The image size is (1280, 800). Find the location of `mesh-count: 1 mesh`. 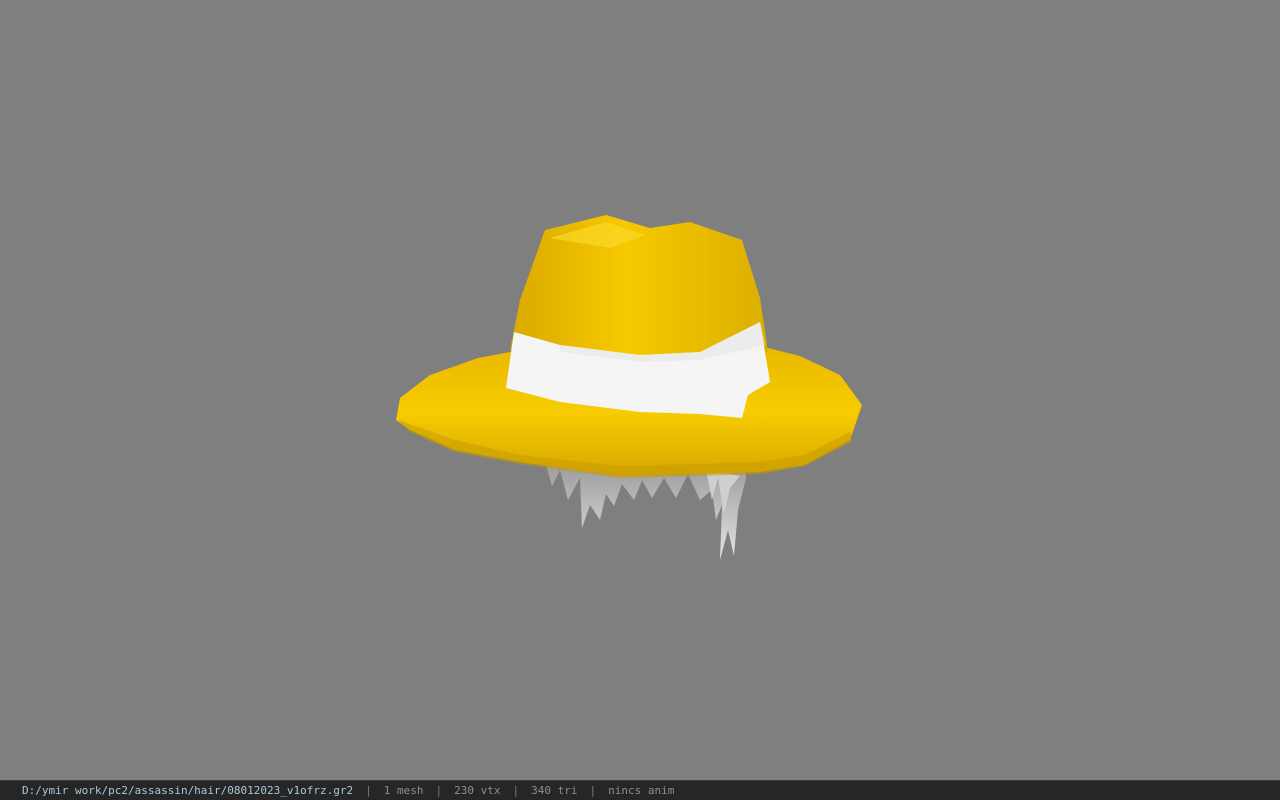

mesh-count: 1 mesh is located at coordinates (403, 790).